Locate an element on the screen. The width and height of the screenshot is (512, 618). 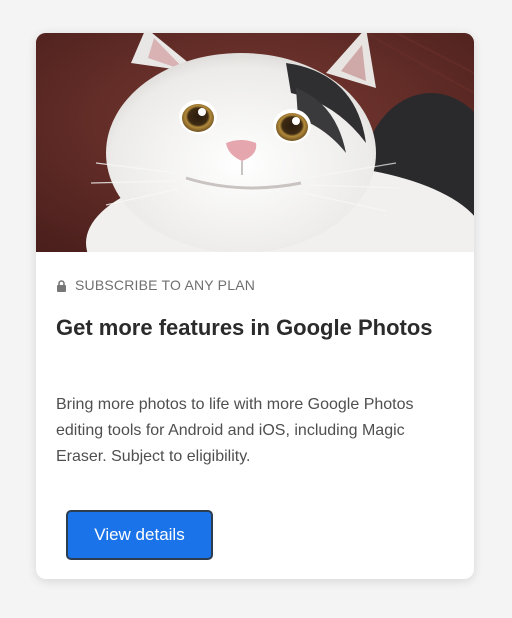
eyebrow: SUBSCRIBE TO ANY PLAN is located at coordinates (155, 285).